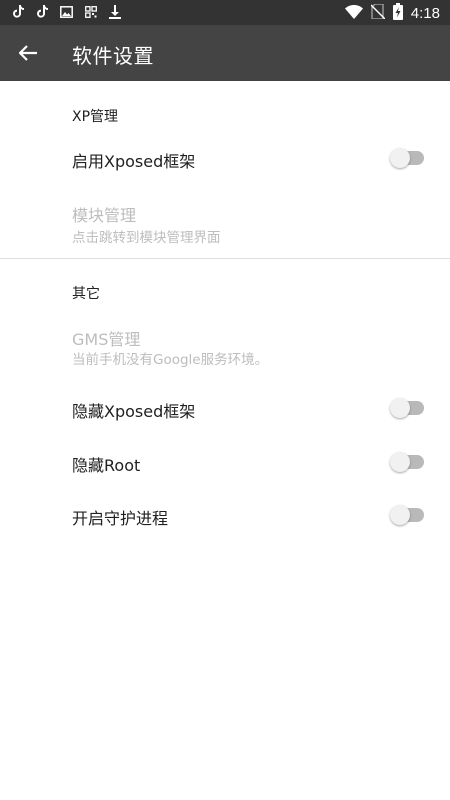 This screenshot has height=800, width=450. I want to click on download-icon, so click(114, 11).